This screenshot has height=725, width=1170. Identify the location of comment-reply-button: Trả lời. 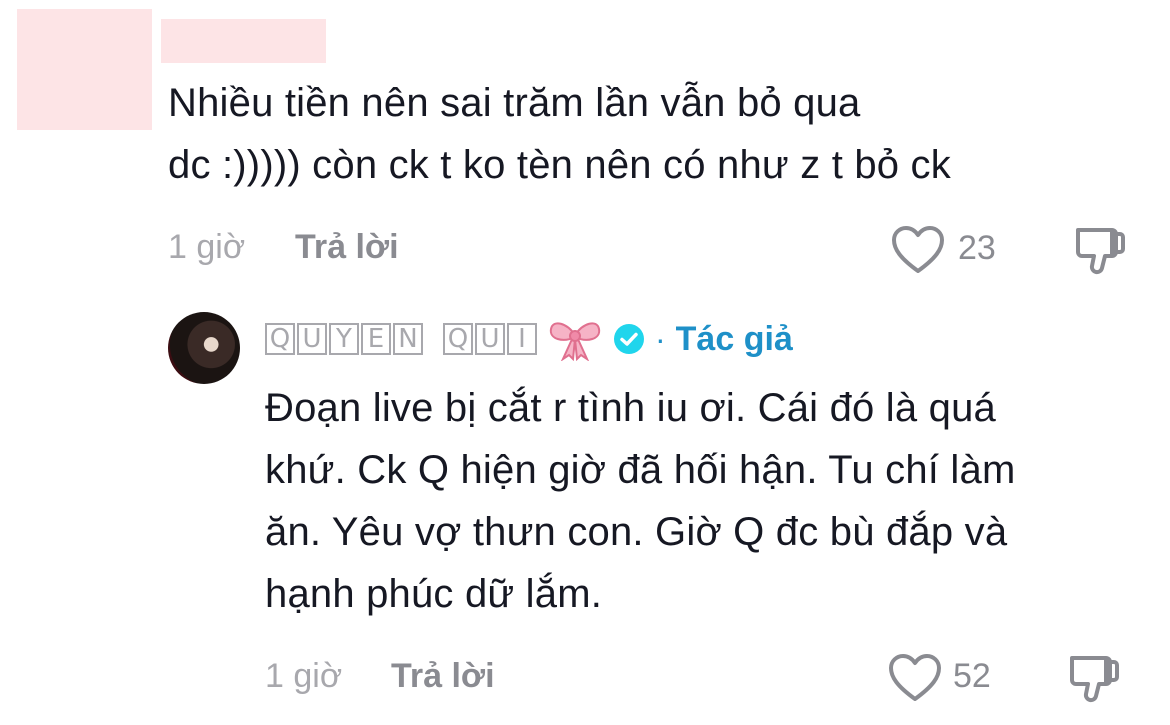
(347, 247).